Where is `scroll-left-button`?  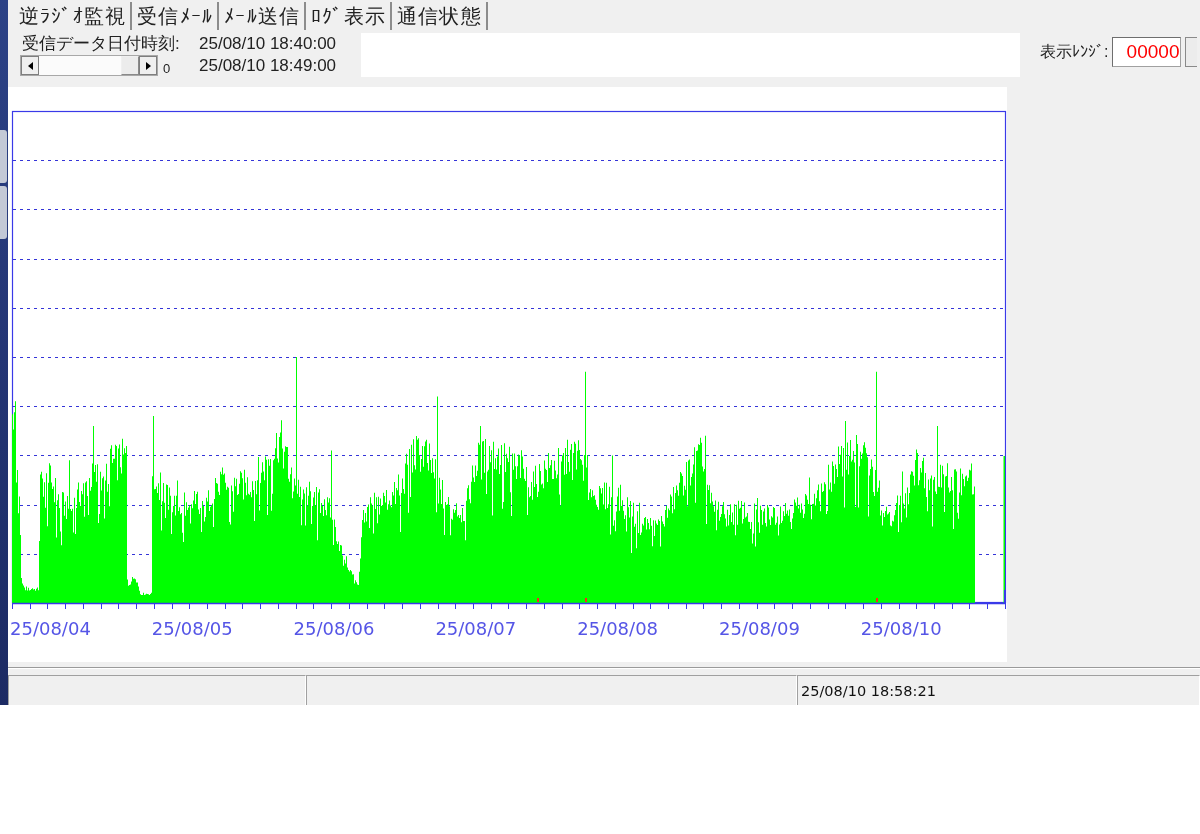
scroll-left-button is located at coordinates (30, 65).